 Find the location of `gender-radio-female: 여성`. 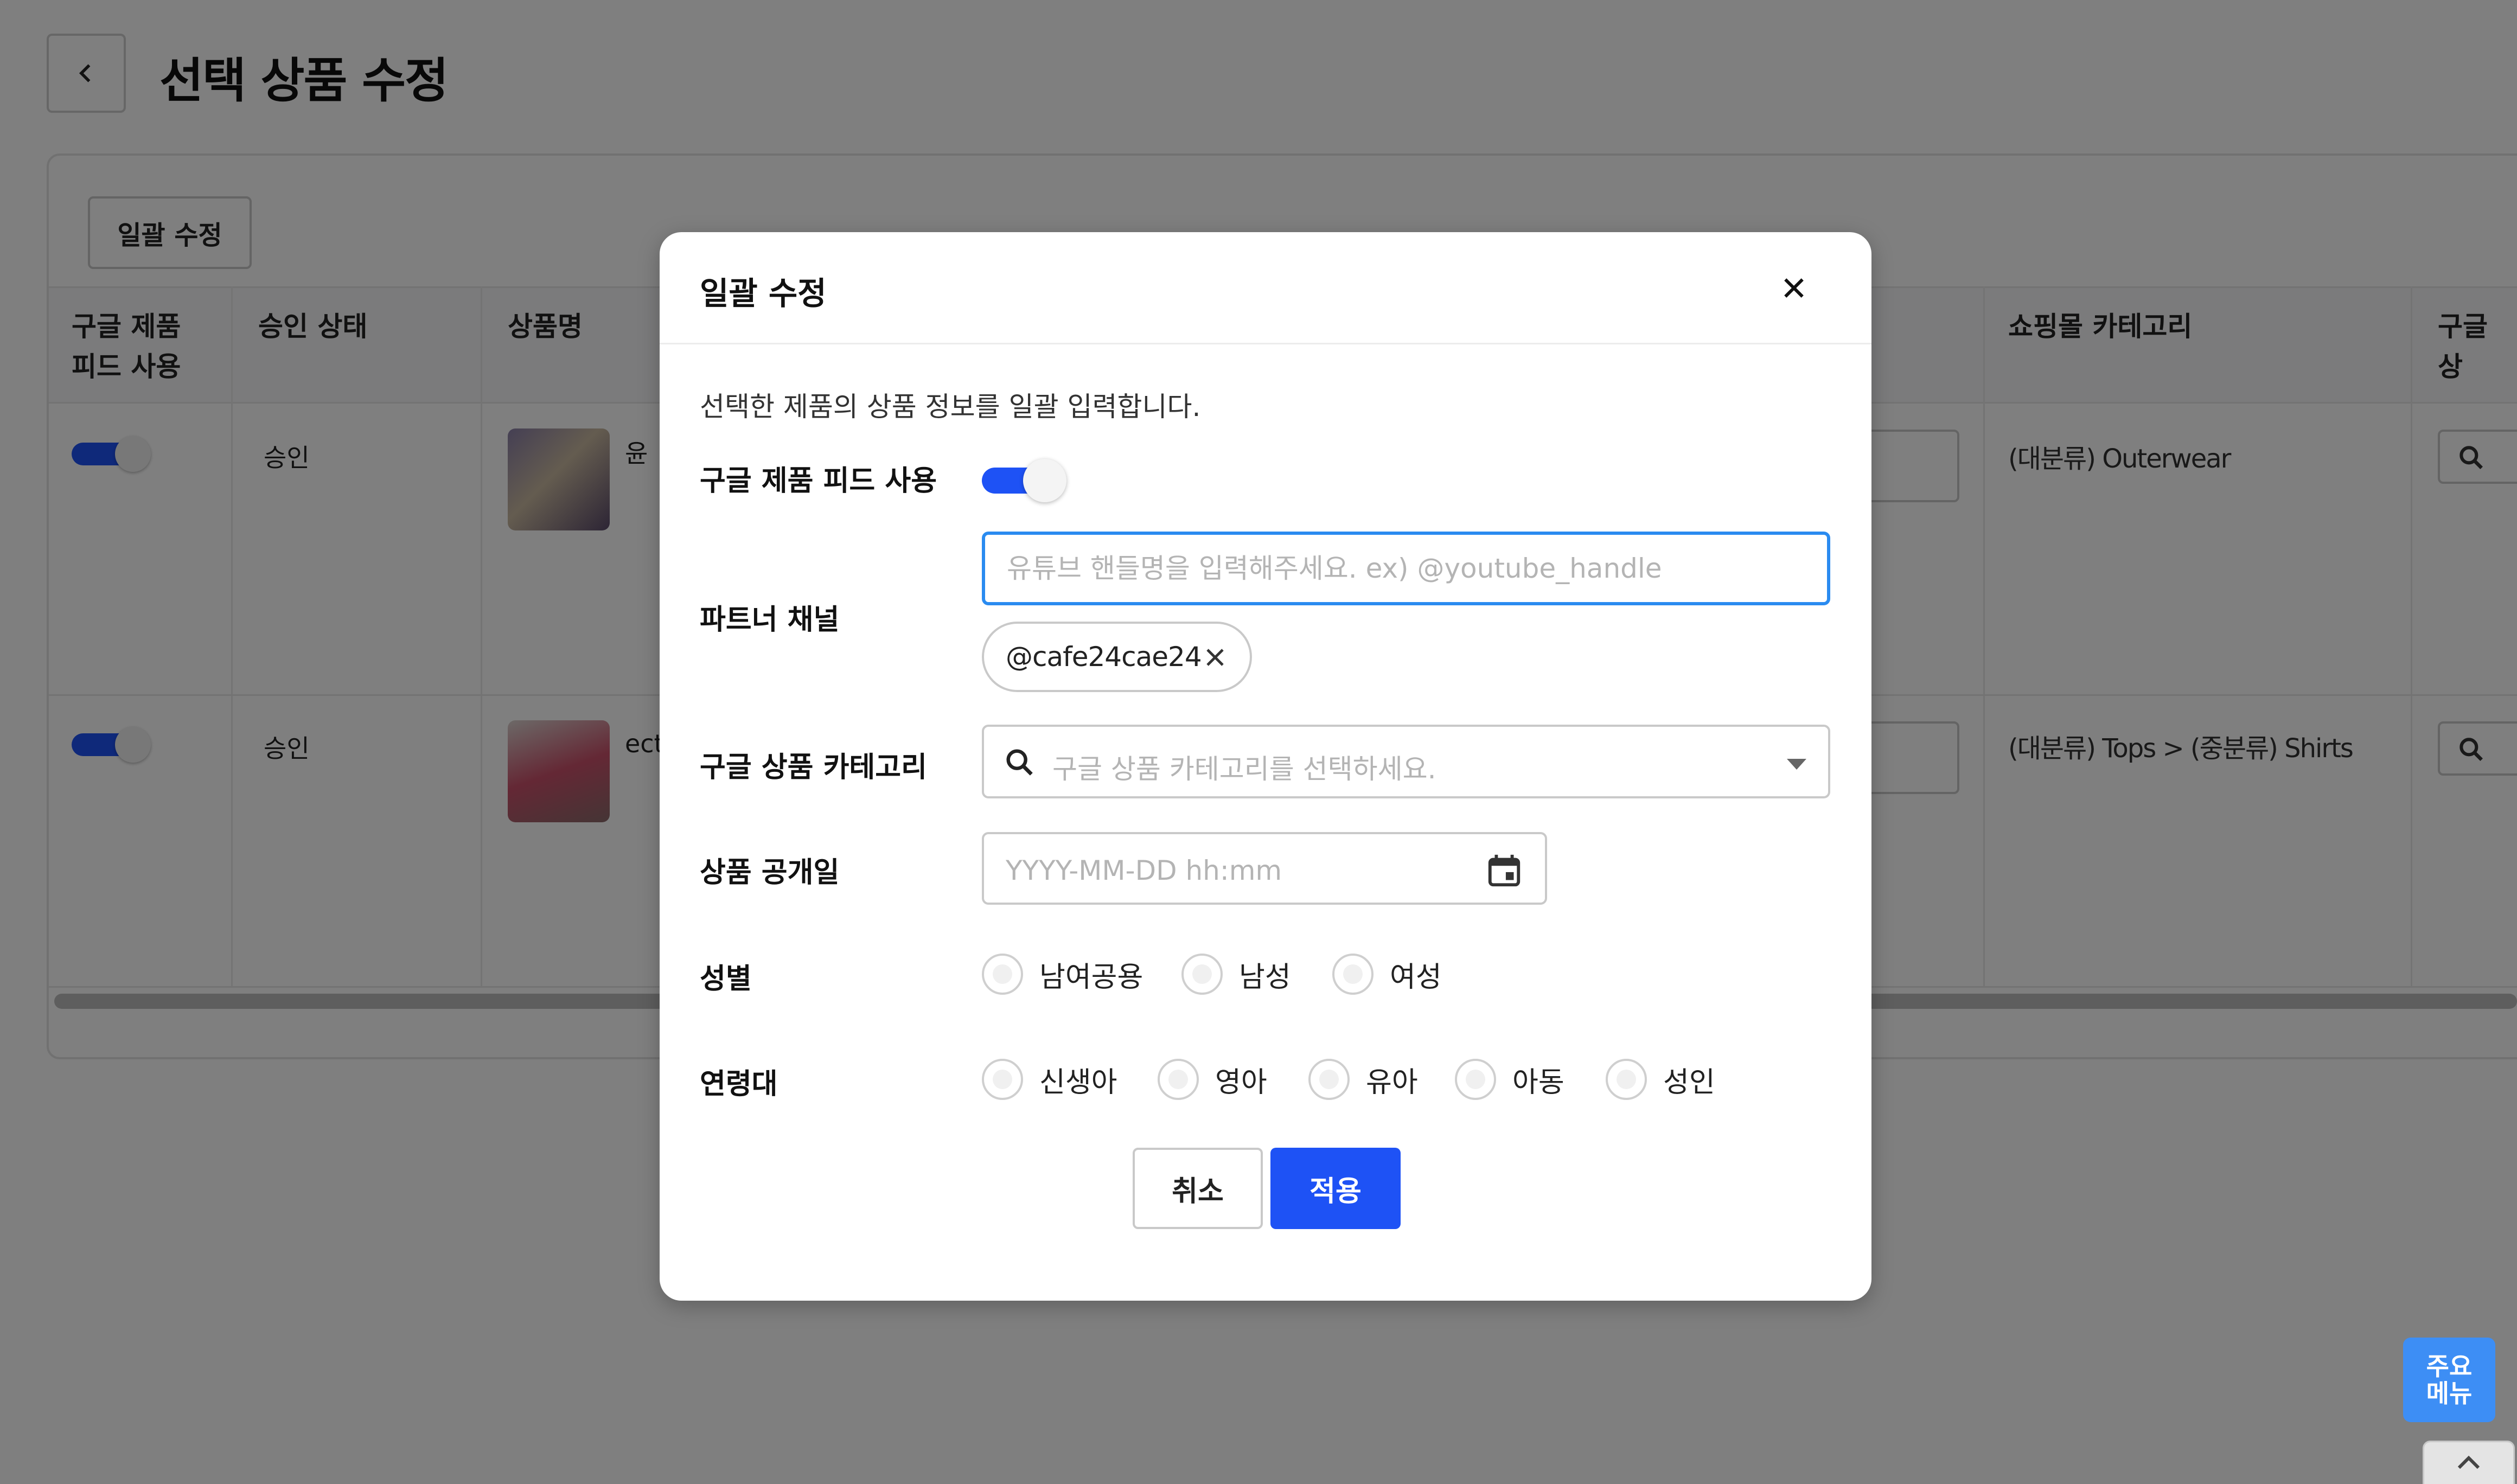

gender-radio-female: 여성 is located at coordinates (1387, 974).